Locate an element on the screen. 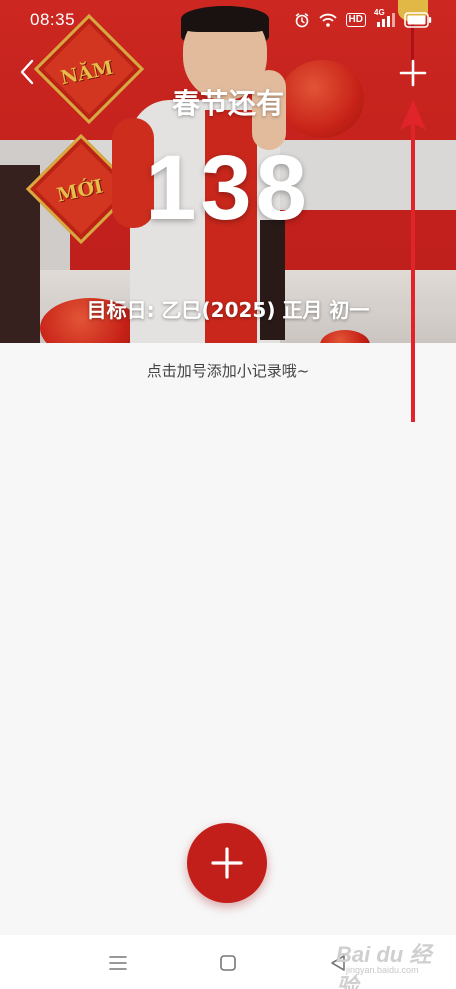 Image resolution: width=456 pixels, height=989 pixels. countdown-title: 春节还有 is located at coordinates (227, 103).